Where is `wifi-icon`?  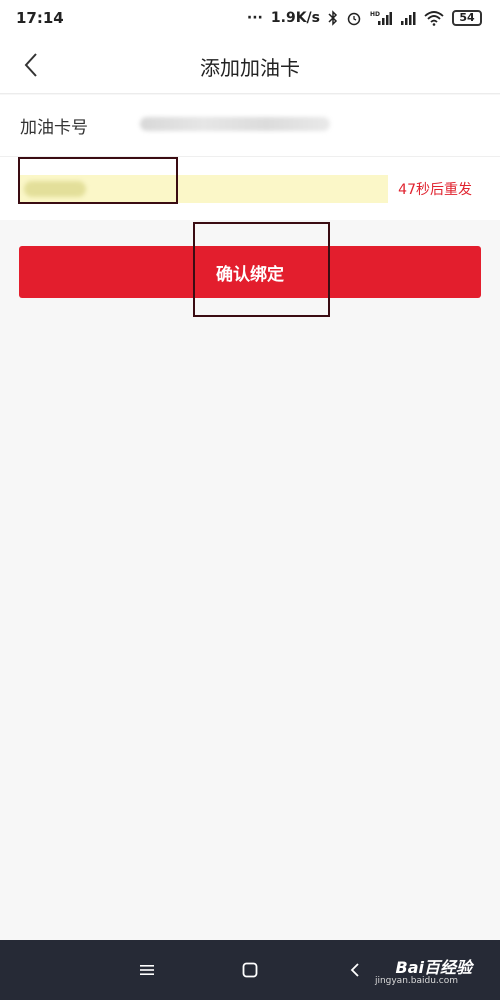 wifi-icon is located at coordinates (434, 18).